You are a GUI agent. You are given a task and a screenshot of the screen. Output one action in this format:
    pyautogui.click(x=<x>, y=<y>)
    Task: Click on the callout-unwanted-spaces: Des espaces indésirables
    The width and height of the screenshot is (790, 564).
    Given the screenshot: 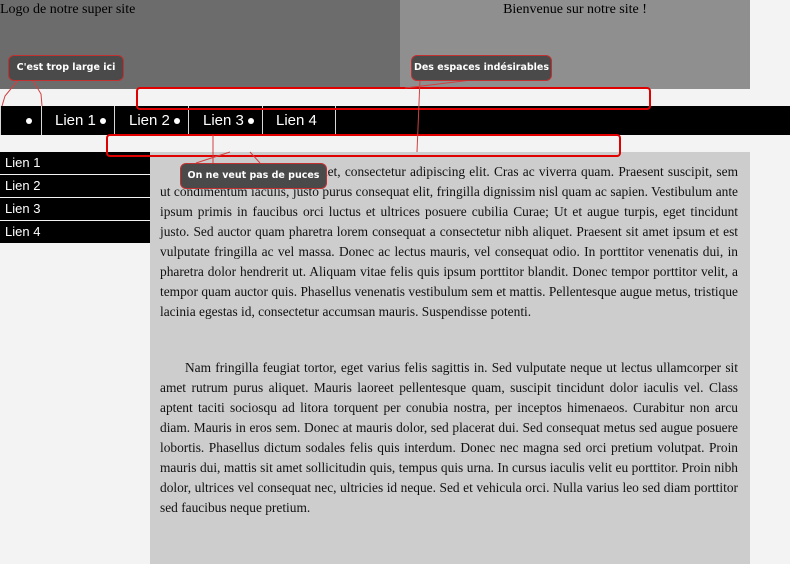 What is the action you would take?
    pyautogui.click(x=481, y=68)
    